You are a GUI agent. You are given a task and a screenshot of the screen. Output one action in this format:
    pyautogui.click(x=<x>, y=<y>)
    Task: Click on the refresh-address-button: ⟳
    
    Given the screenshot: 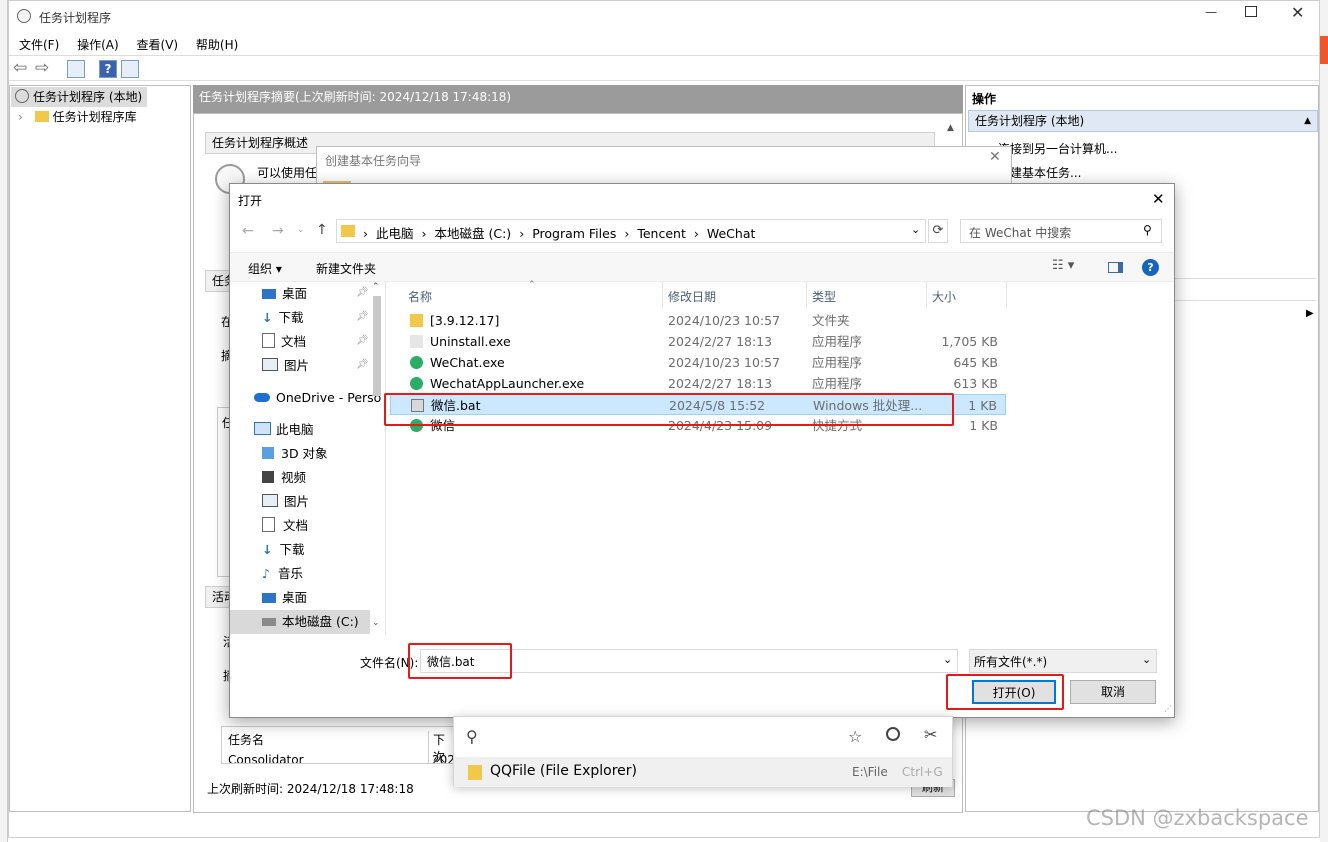 What is the action you would take?
    pyautogui.click(x=938, y=231)
    